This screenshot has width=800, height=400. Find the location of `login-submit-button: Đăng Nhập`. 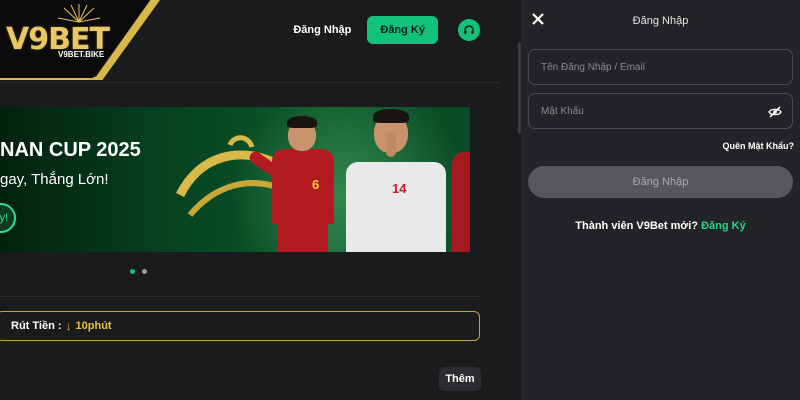

login-submit-button: Đăng Nhập is located at coordinates (660, 182).